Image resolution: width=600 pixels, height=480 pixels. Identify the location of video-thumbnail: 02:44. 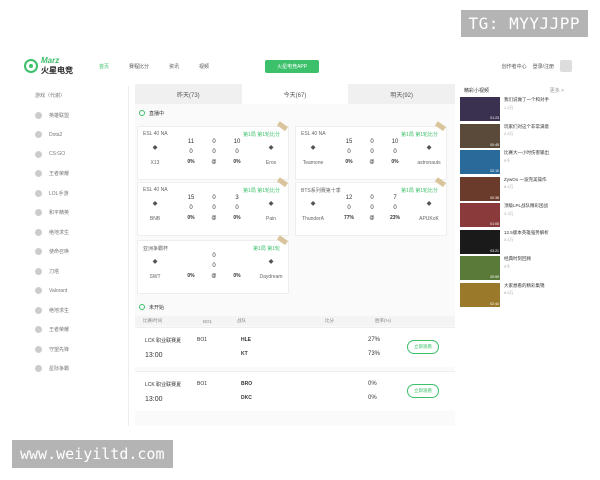
(480, 294).